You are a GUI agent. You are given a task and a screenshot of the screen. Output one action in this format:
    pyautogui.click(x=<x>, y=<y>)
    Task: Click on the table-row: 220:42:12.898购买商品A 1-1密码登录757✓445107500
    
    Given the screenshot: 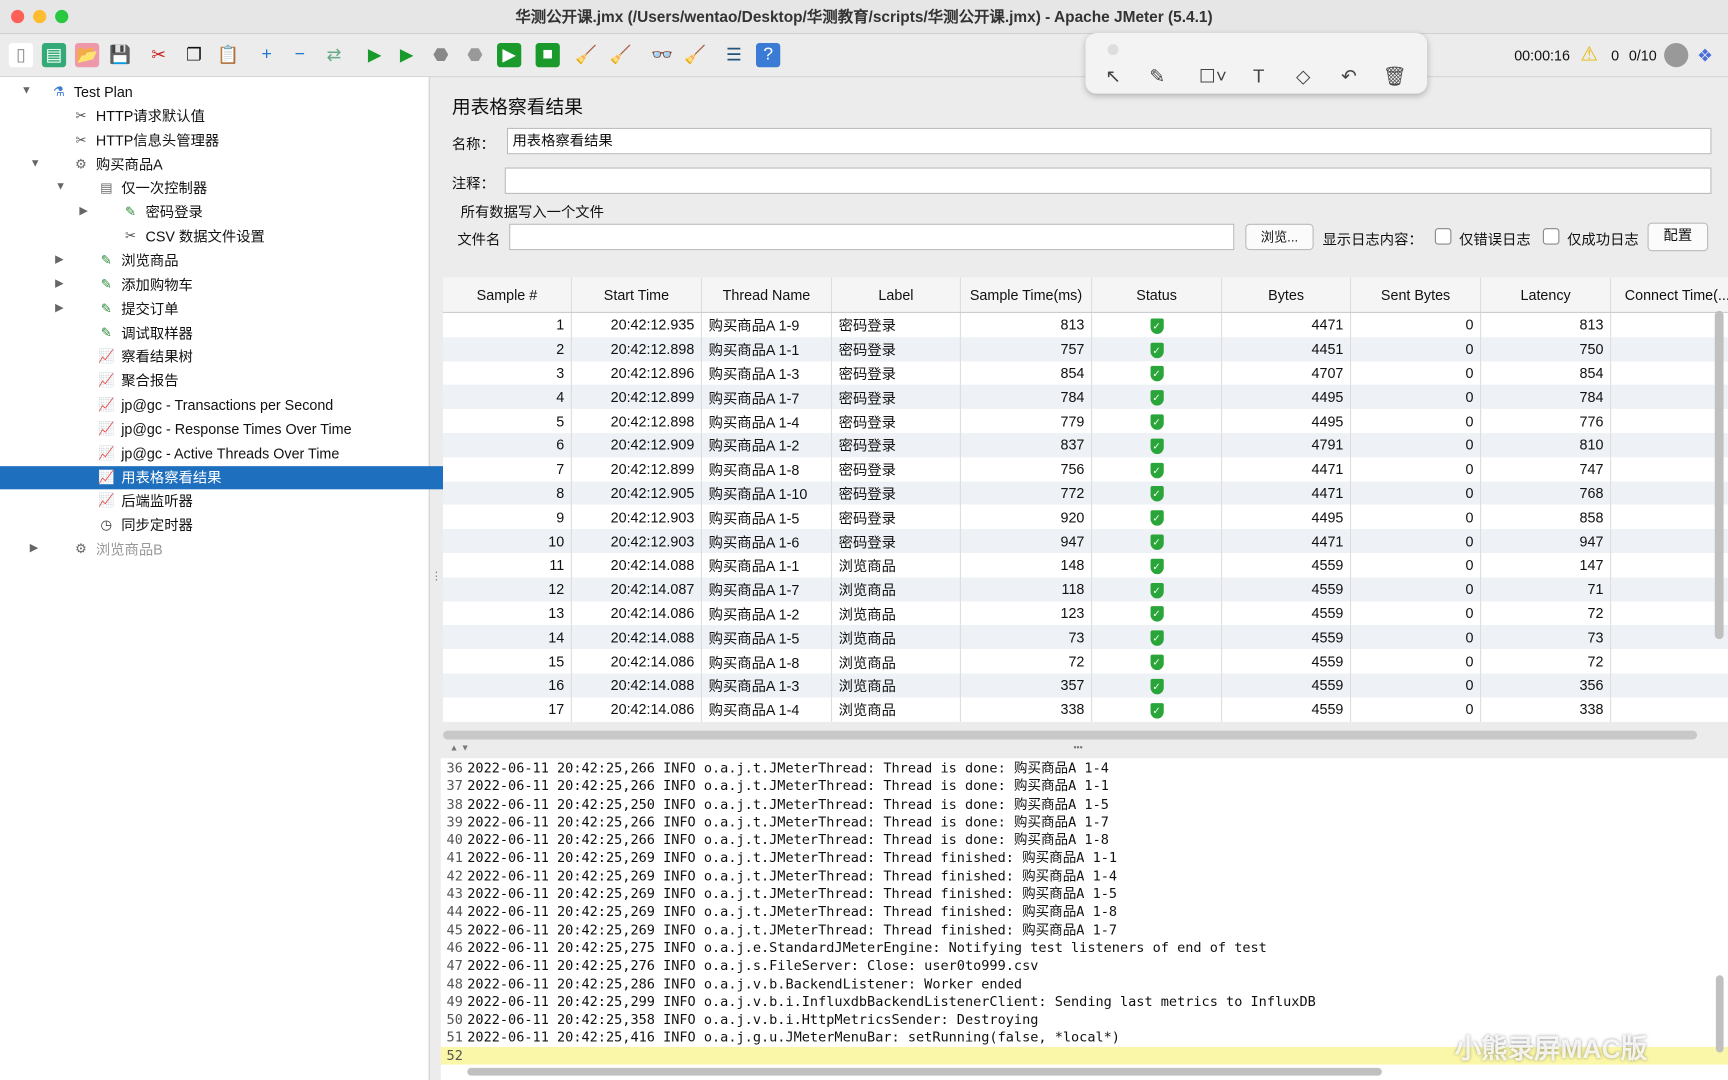 What is the action you would take?
    pyautogui.click(x=1085, y=349)
    